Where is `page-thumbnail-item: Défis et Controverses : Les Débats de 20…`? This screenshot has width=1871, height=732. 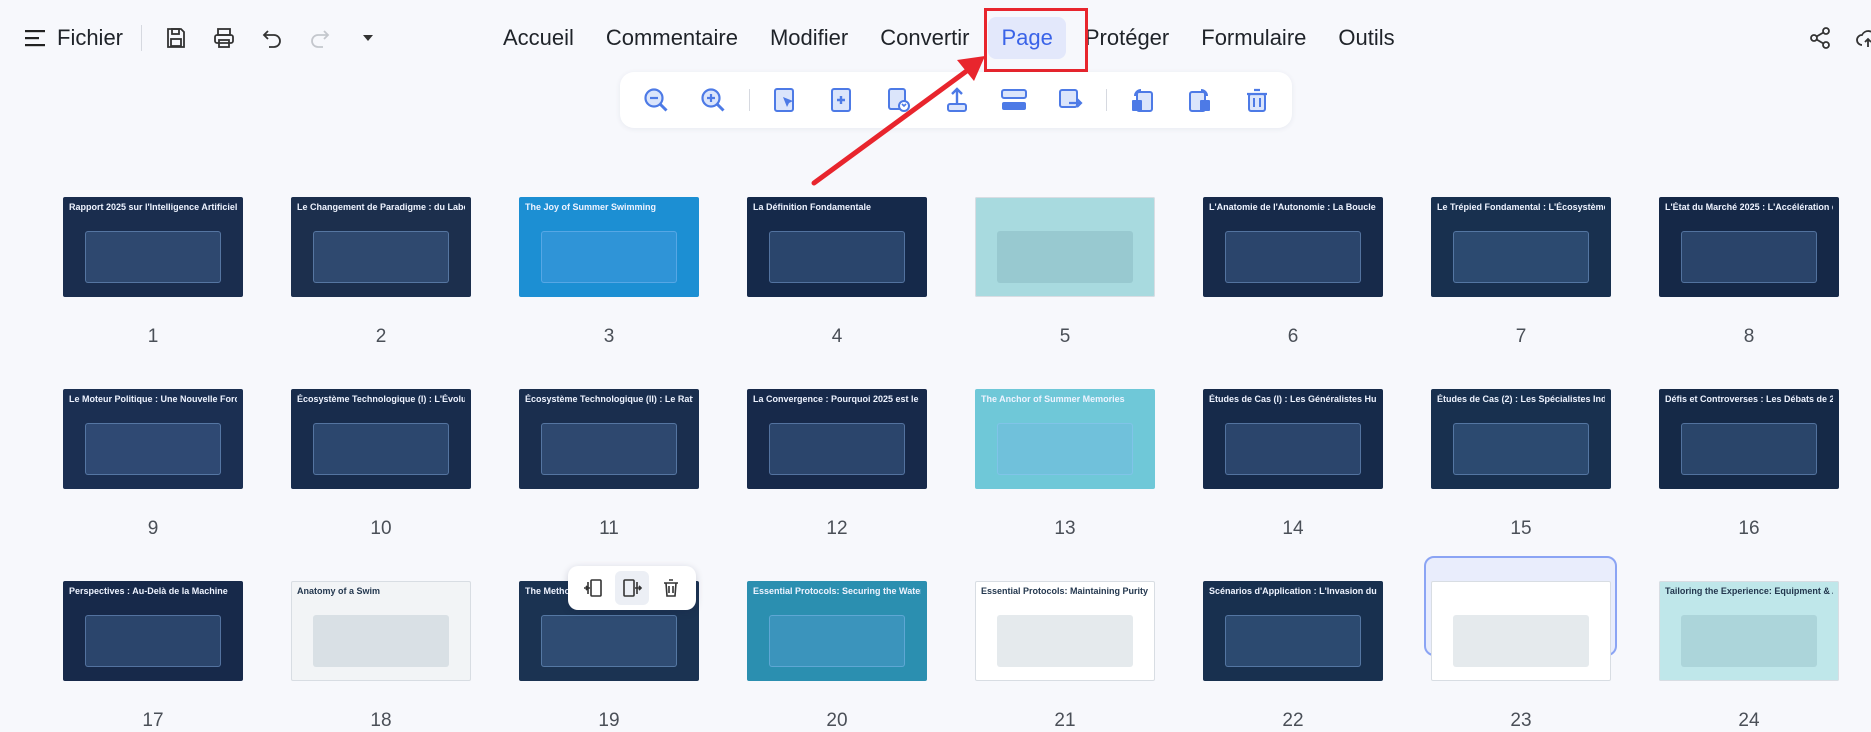 page-thumbnail-item: Défis et Controverses : Les Débats de 20… is located at coordinates (1749, 464).